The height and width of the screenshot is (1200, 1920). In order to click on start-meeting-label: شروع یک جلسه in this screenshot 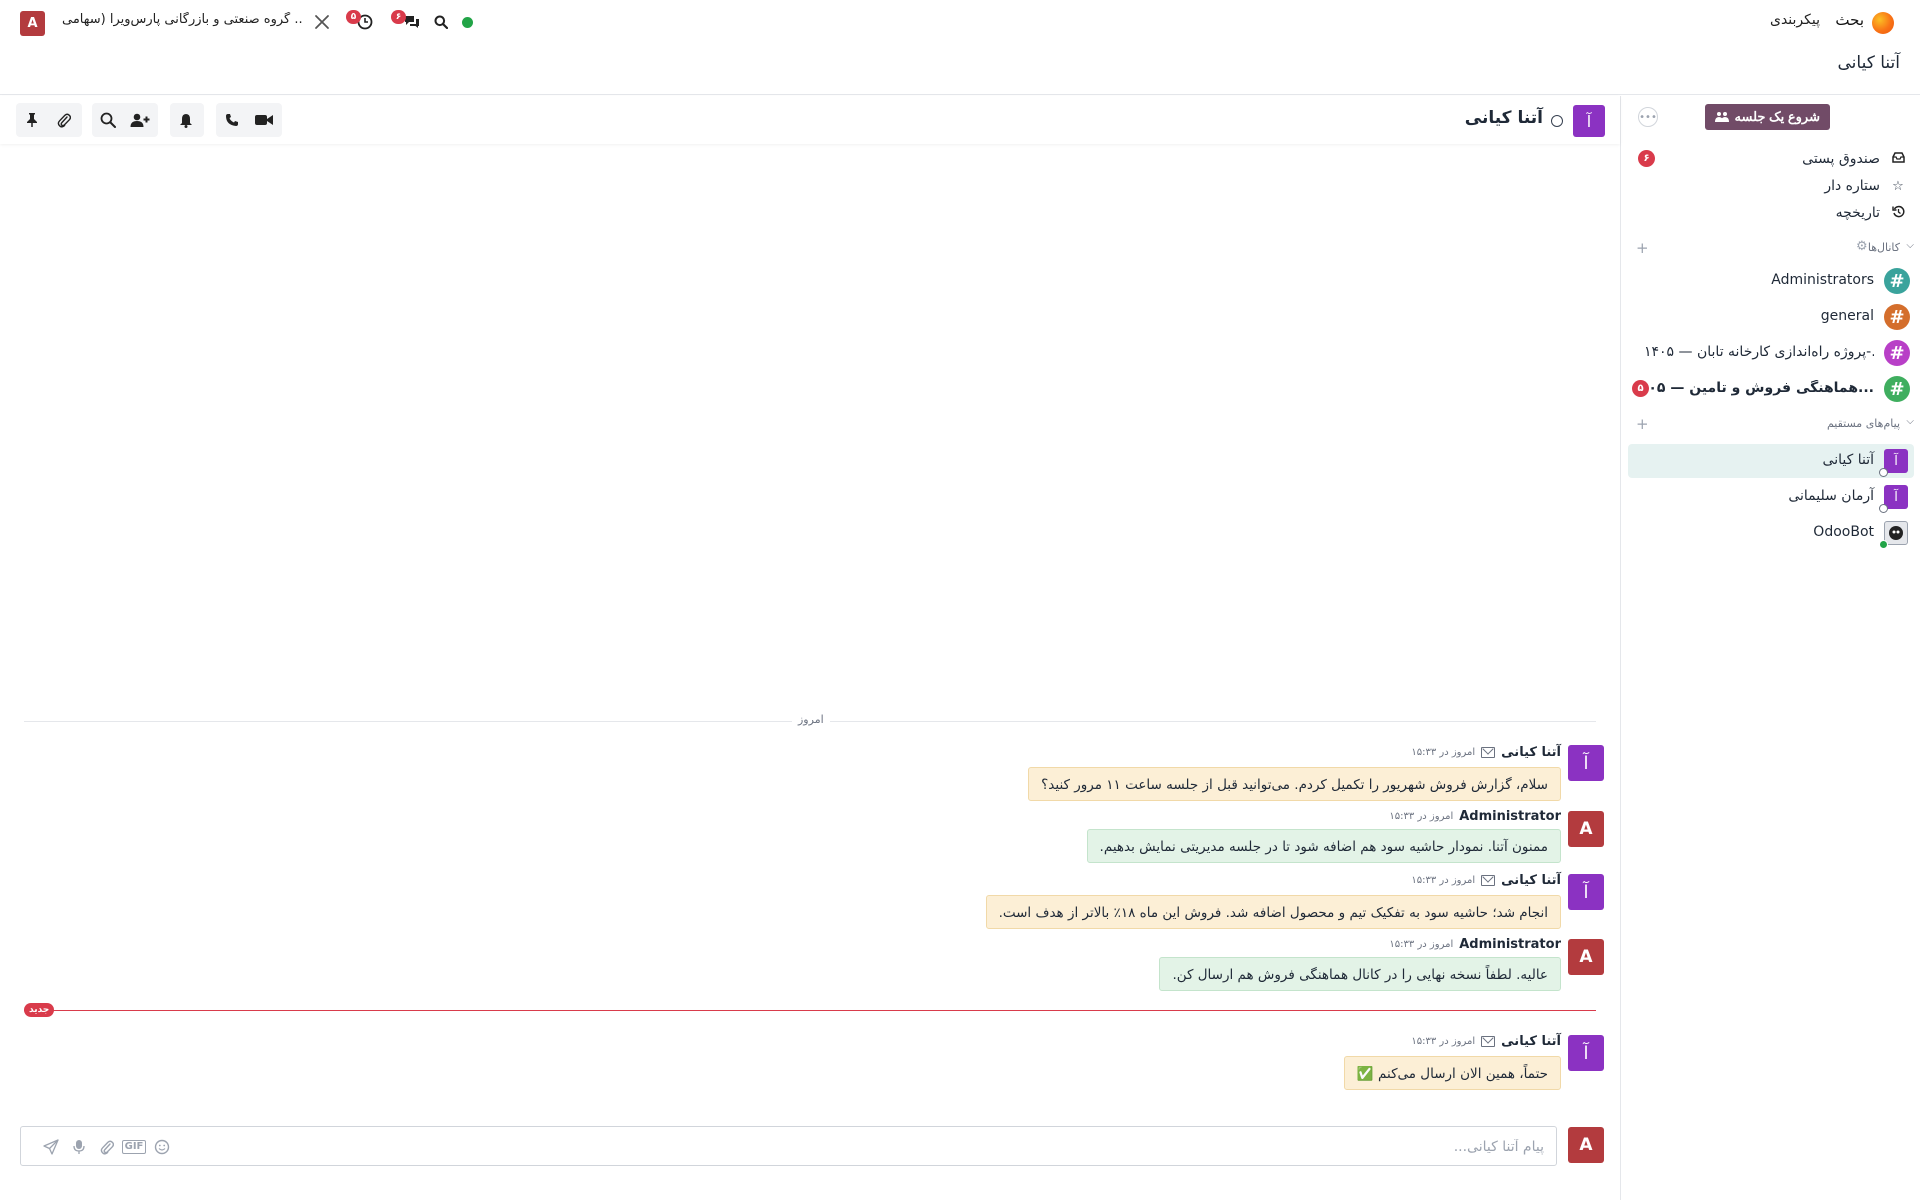, I will do `click(1777, 116)`.